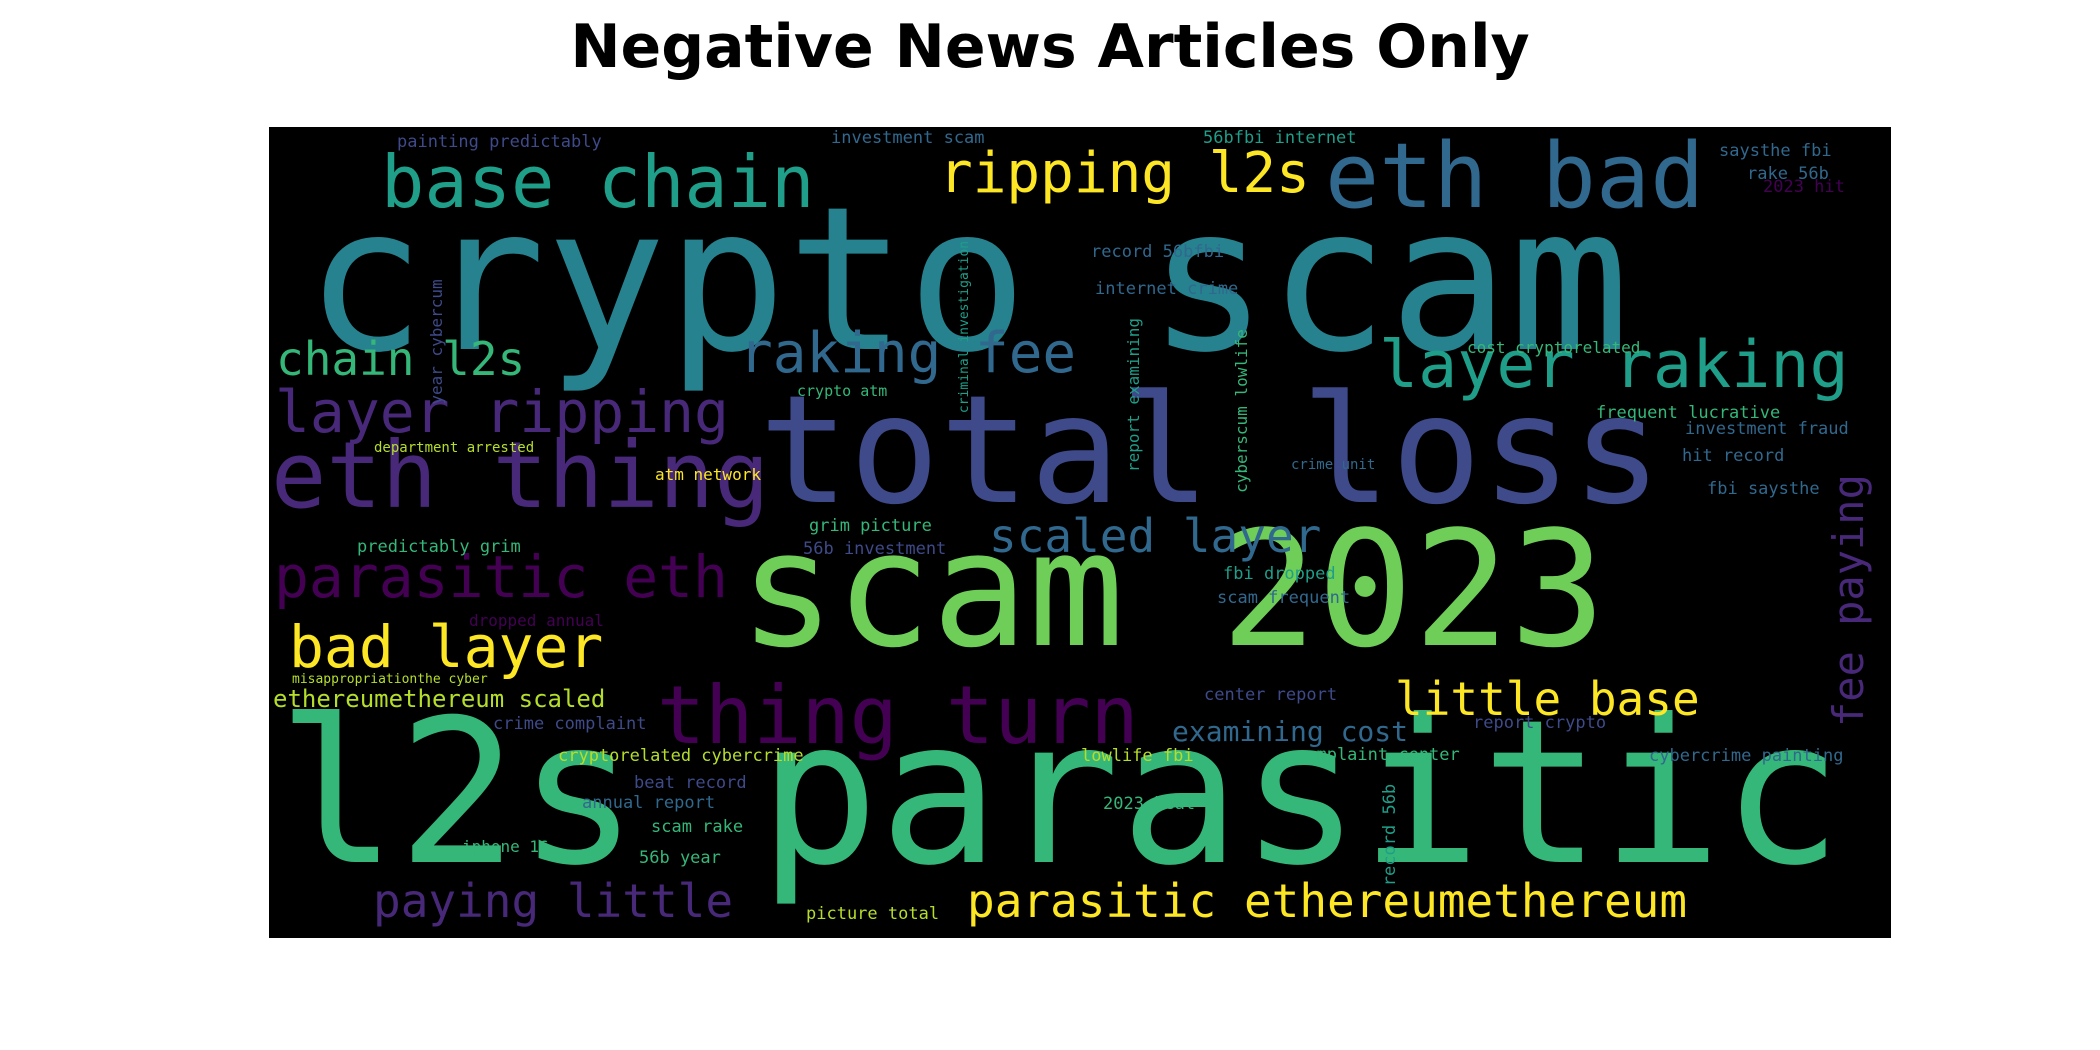  What do you see at coordinates (1553, 347) in the screenshot?
I see `word-cost-cryptorelated: cost cryptorelated` at bounding box center [1553, 347].